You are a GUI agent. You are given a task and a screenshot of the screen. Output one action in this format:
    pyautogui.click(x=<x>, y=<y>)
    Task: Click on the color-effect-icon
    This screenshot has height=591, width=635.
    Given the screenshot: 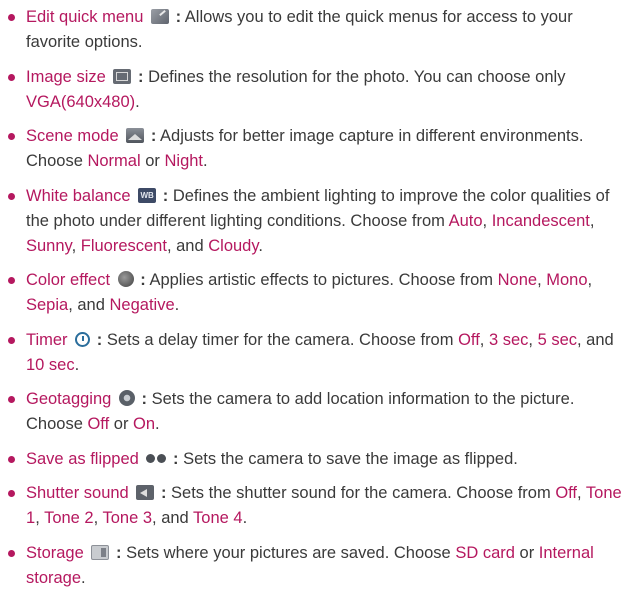 What is the action you would take?
    pyautogui.click(x=125, y=279)
    